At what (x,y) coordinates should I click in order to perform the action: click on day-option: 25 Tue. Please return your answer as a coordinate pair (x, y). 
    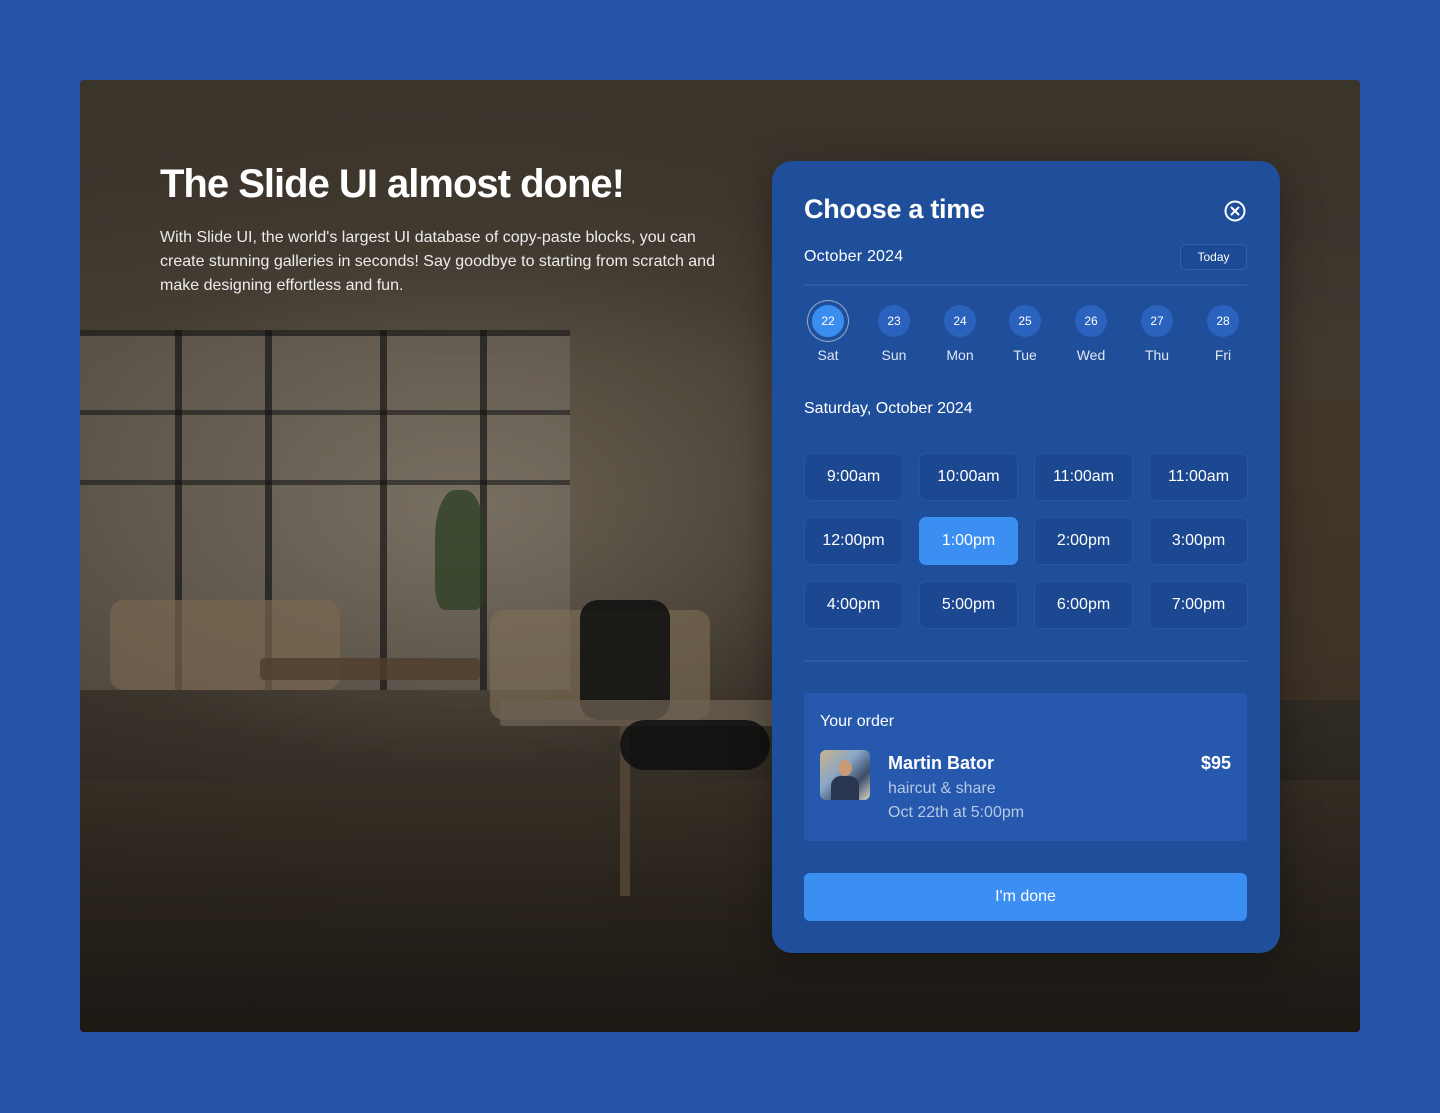
    Looking at the image, I should click on (1025, 336).